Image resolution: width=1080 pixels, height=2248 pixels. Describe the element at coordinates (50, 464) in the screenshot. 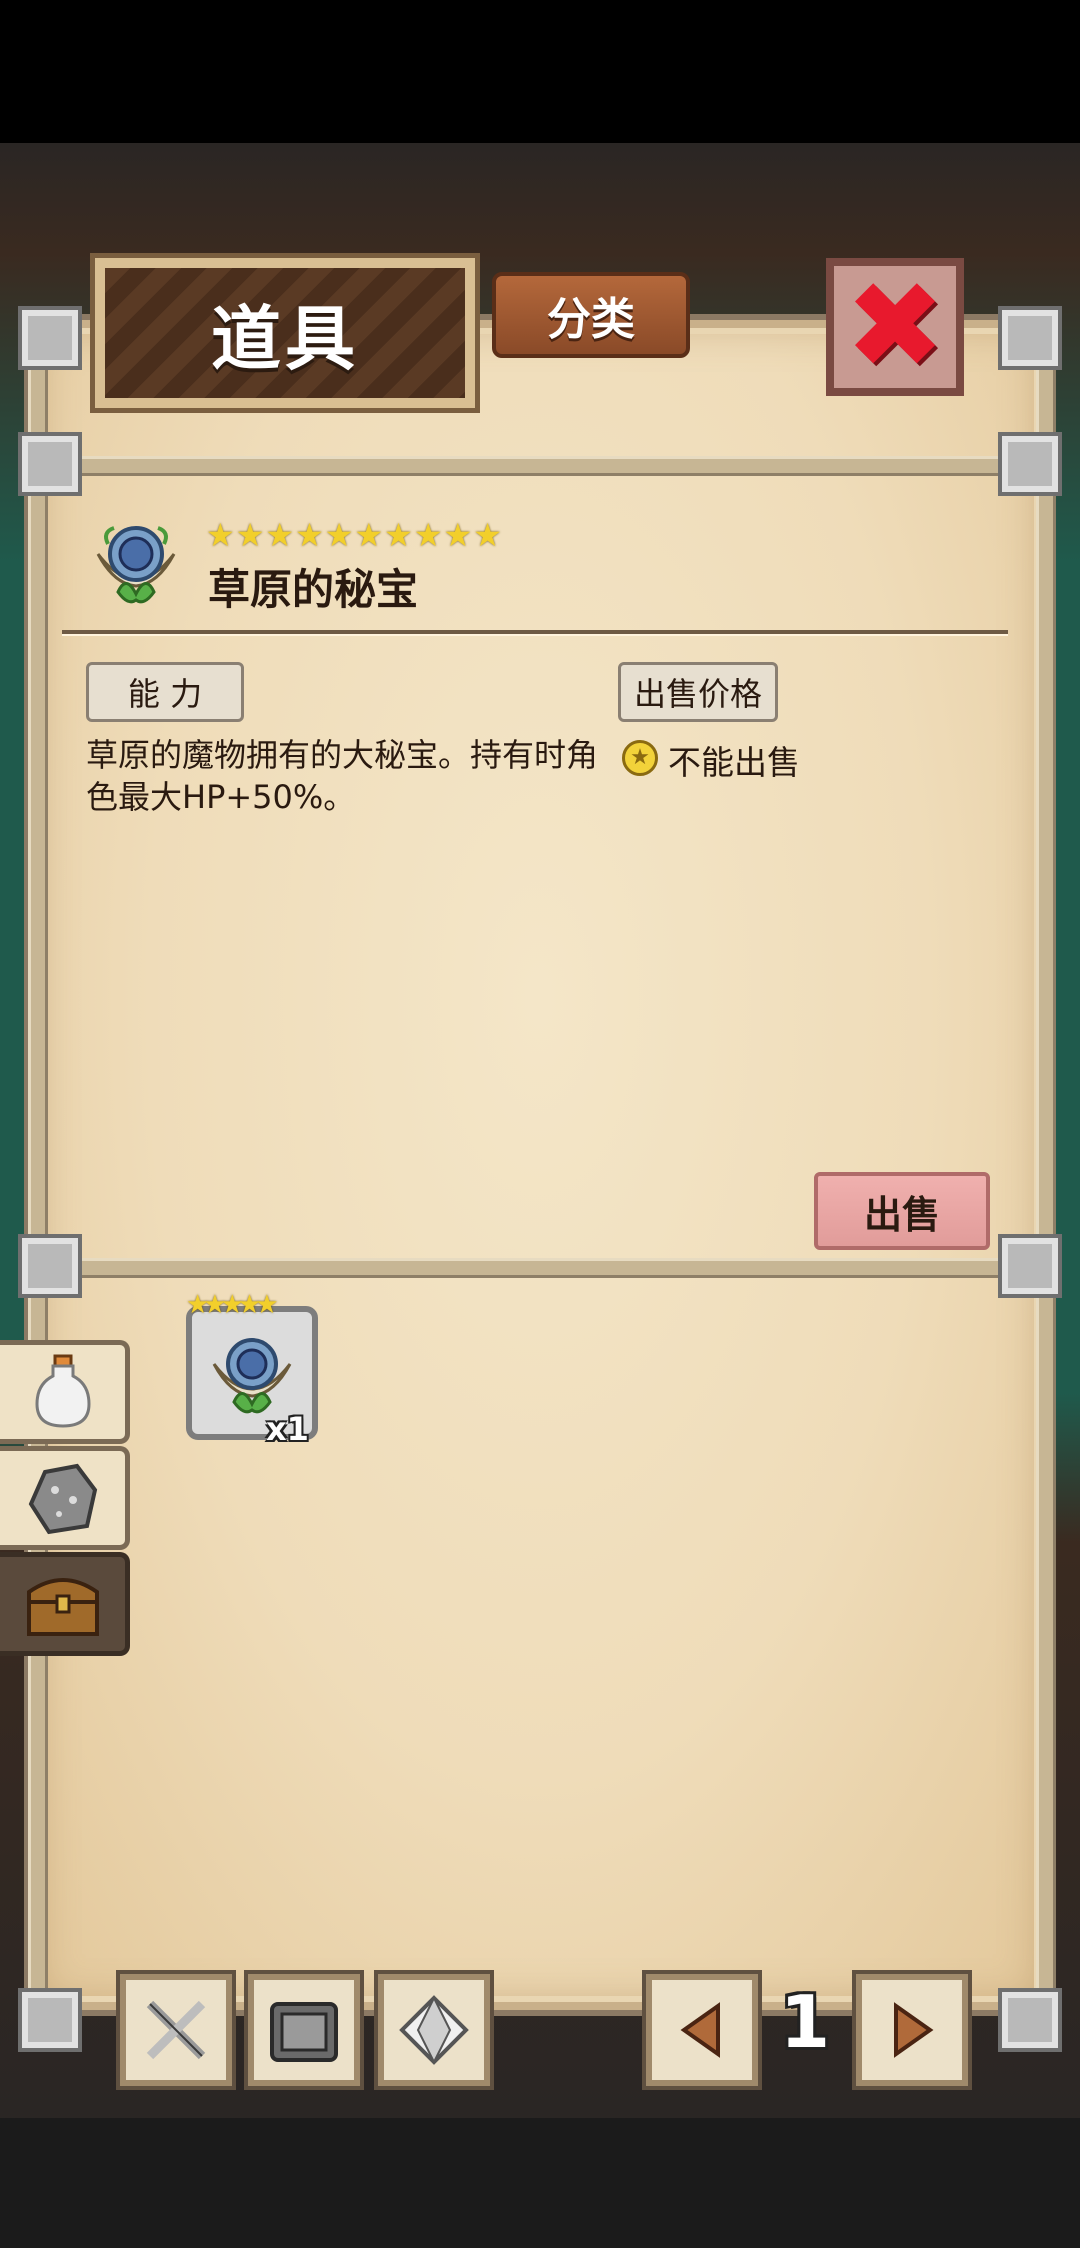

I see `corner-mid-left` at that location.